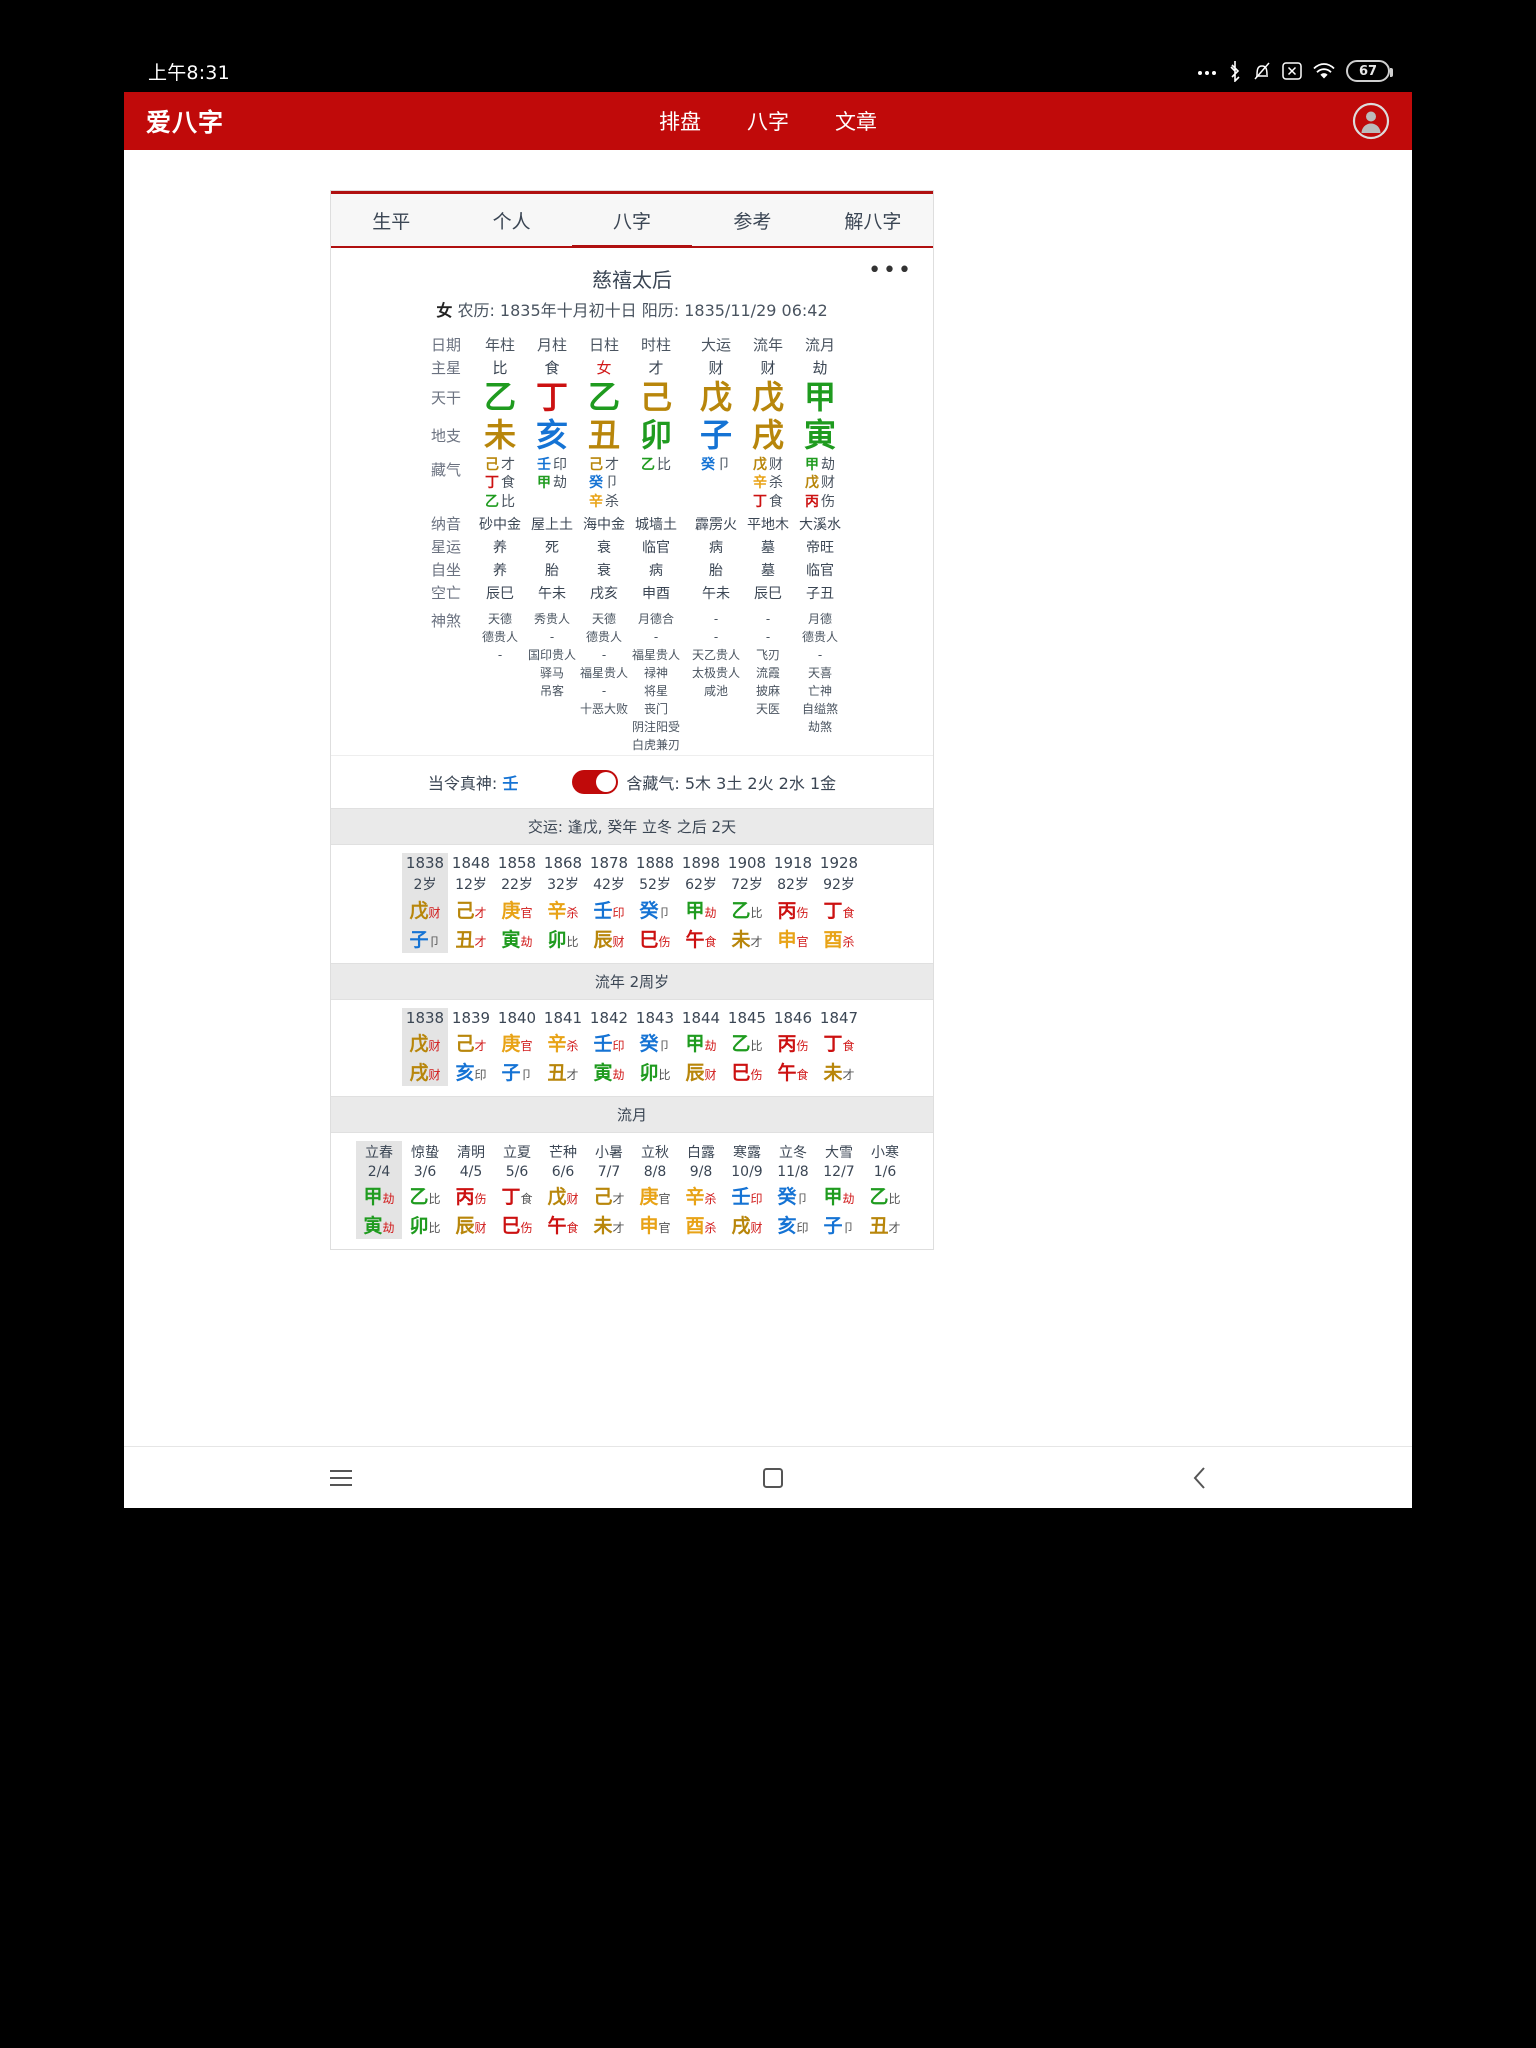  I want to click on liuyue-date-cell: 4/5, so click(471, 1172).